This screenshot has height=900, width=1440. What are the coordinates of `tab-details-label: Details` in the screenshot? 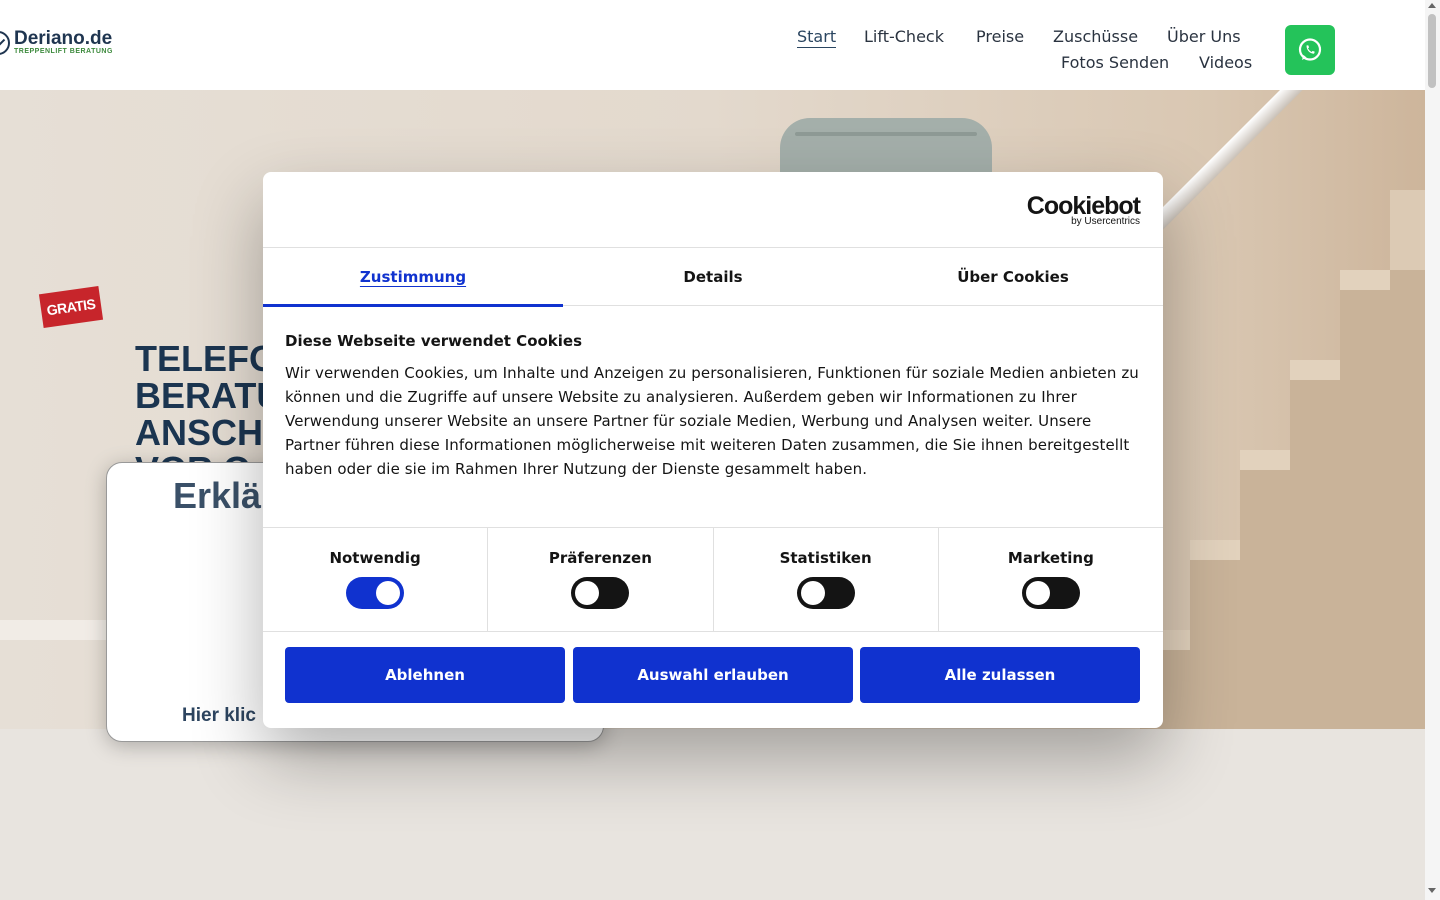 It's located at (713, 277).